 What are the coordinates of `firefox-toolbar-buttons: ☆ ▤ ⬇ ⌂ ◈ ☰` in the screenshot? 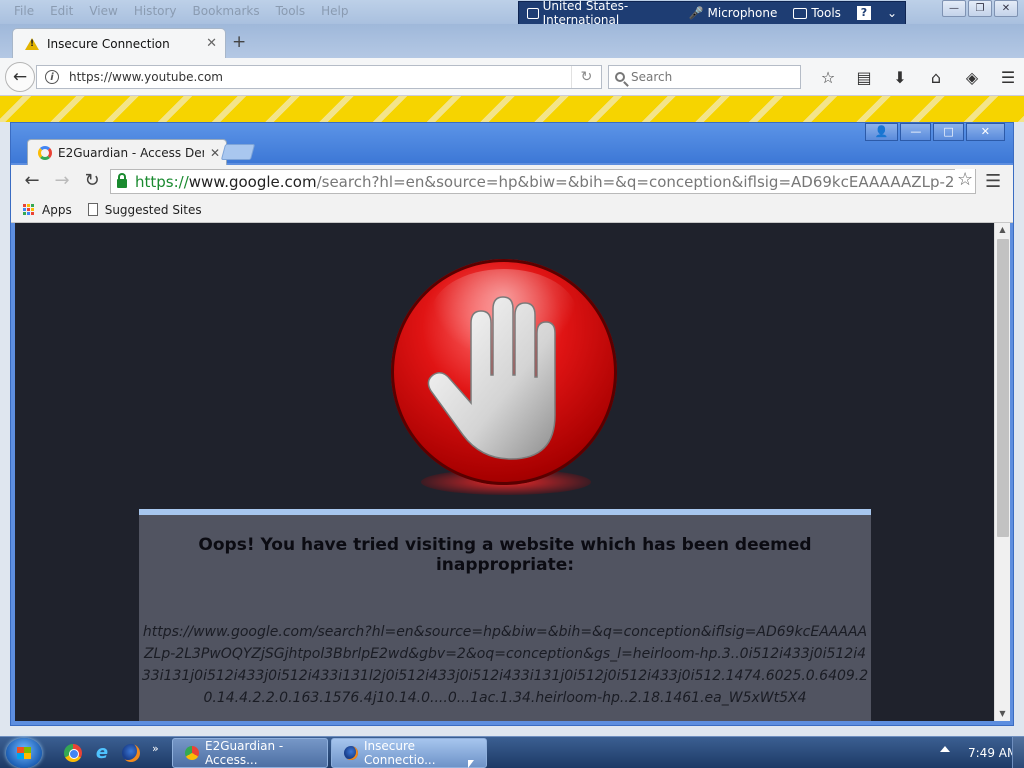 It's located at (917, 77).